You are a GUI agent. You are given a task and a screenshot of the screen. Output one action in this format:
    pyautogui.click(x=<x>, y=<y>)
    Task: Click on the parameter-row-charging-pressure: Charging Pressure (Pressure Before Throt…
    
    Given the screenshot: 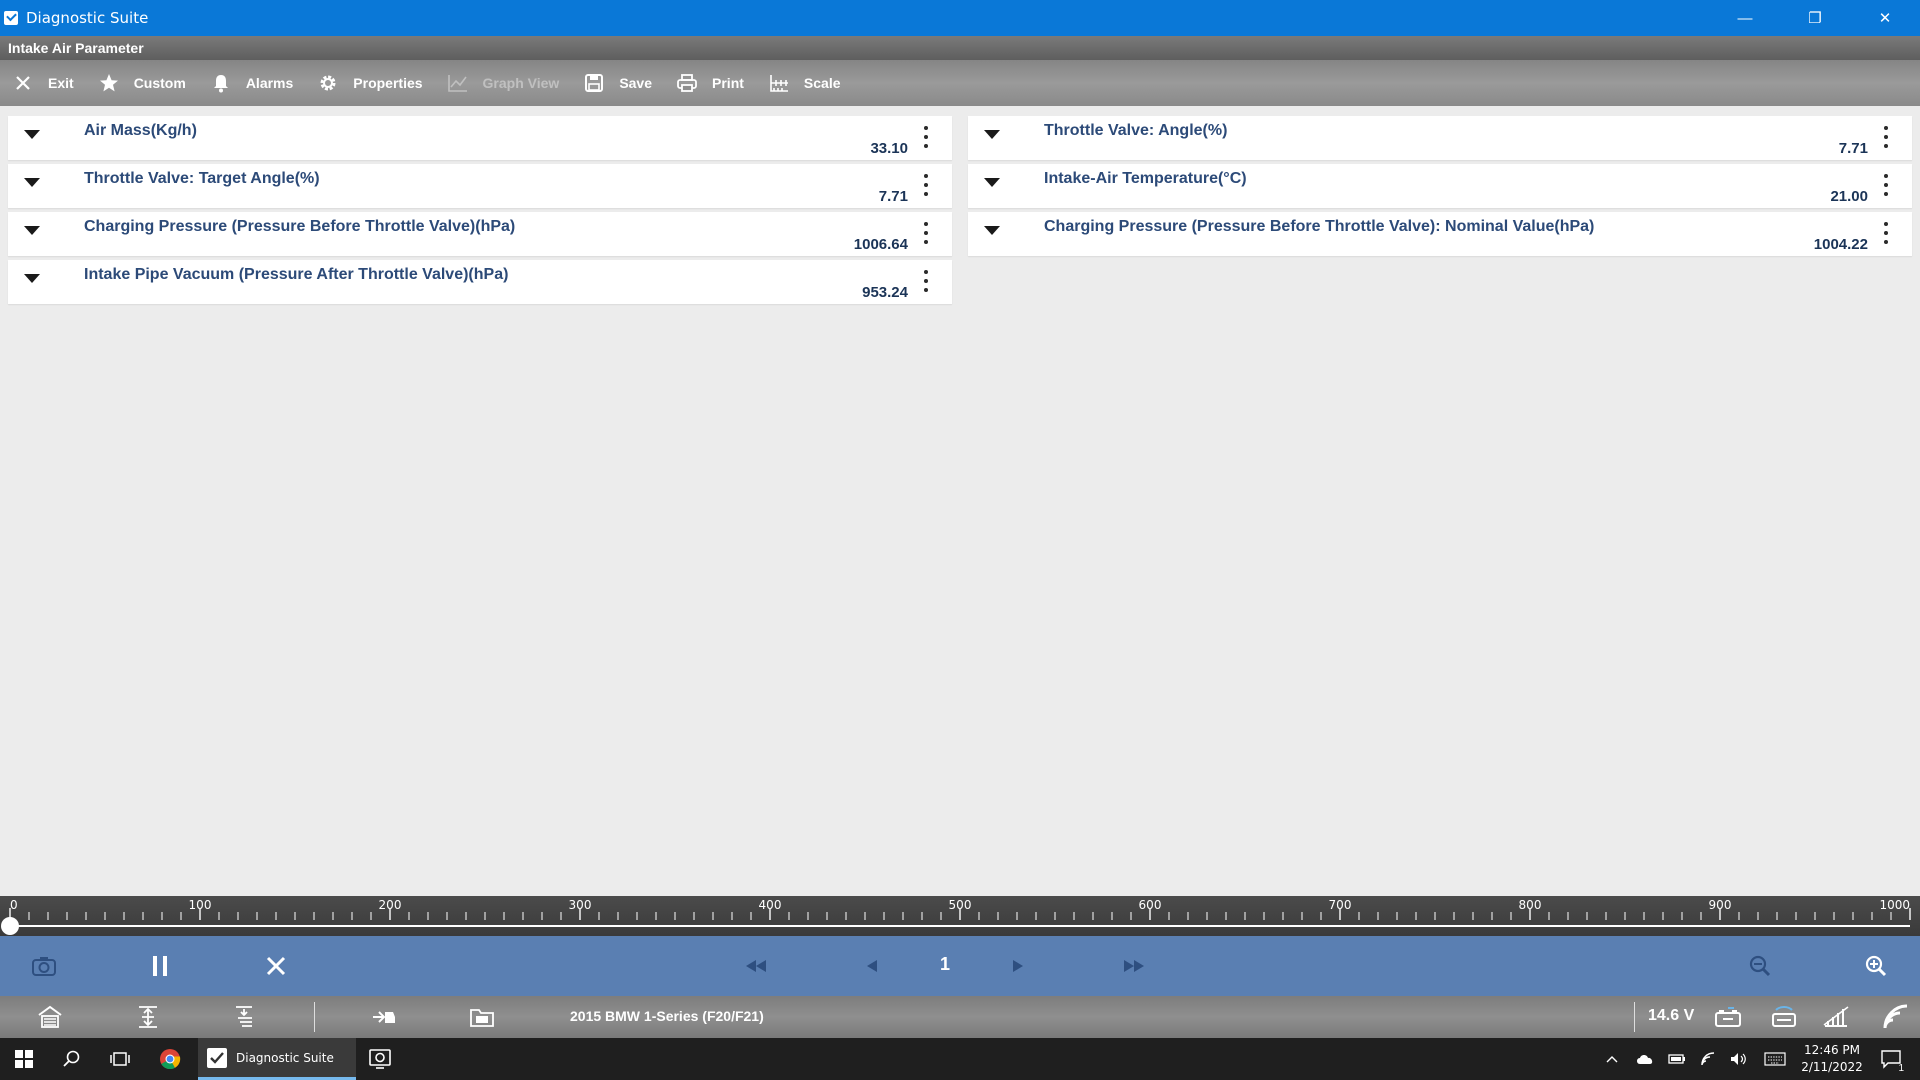 What is the action you would take?
    pyautogui.click(x=480, y=234)
    